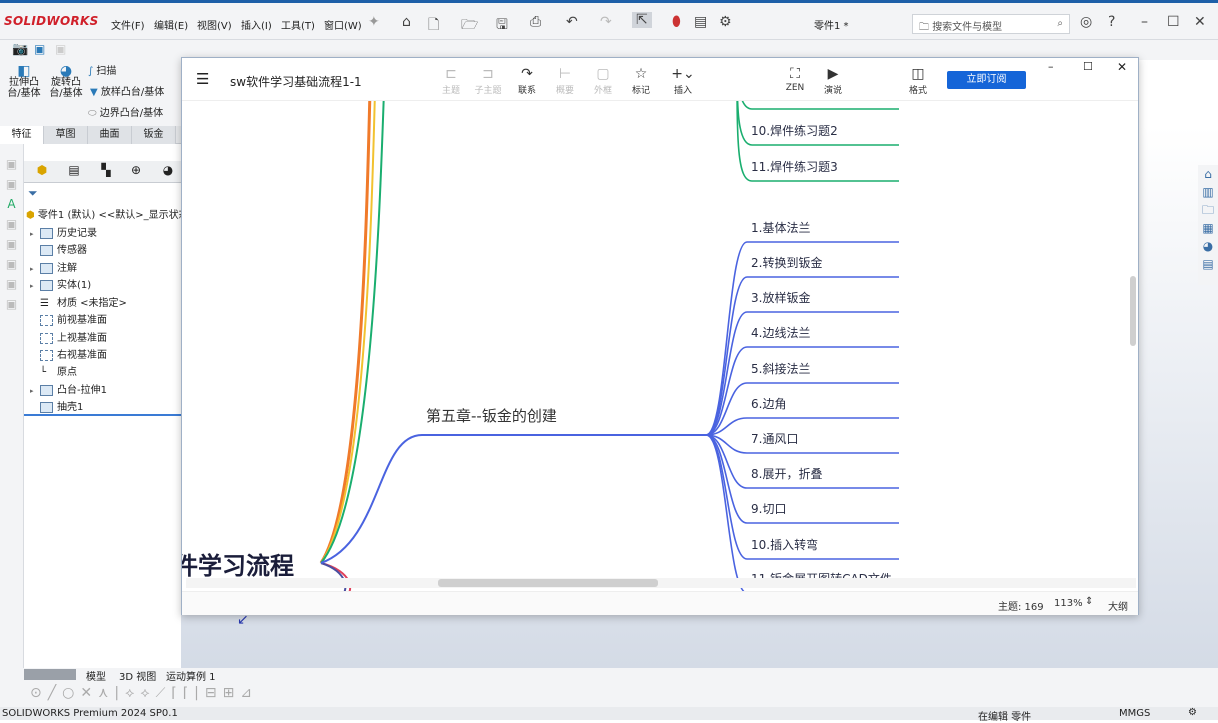 The image size is (1218, 723). What do you see at coordinates (565, 81) in the screenshot?
I see `summary-button: ⊢ 概要` at bounding box center [565, 81].